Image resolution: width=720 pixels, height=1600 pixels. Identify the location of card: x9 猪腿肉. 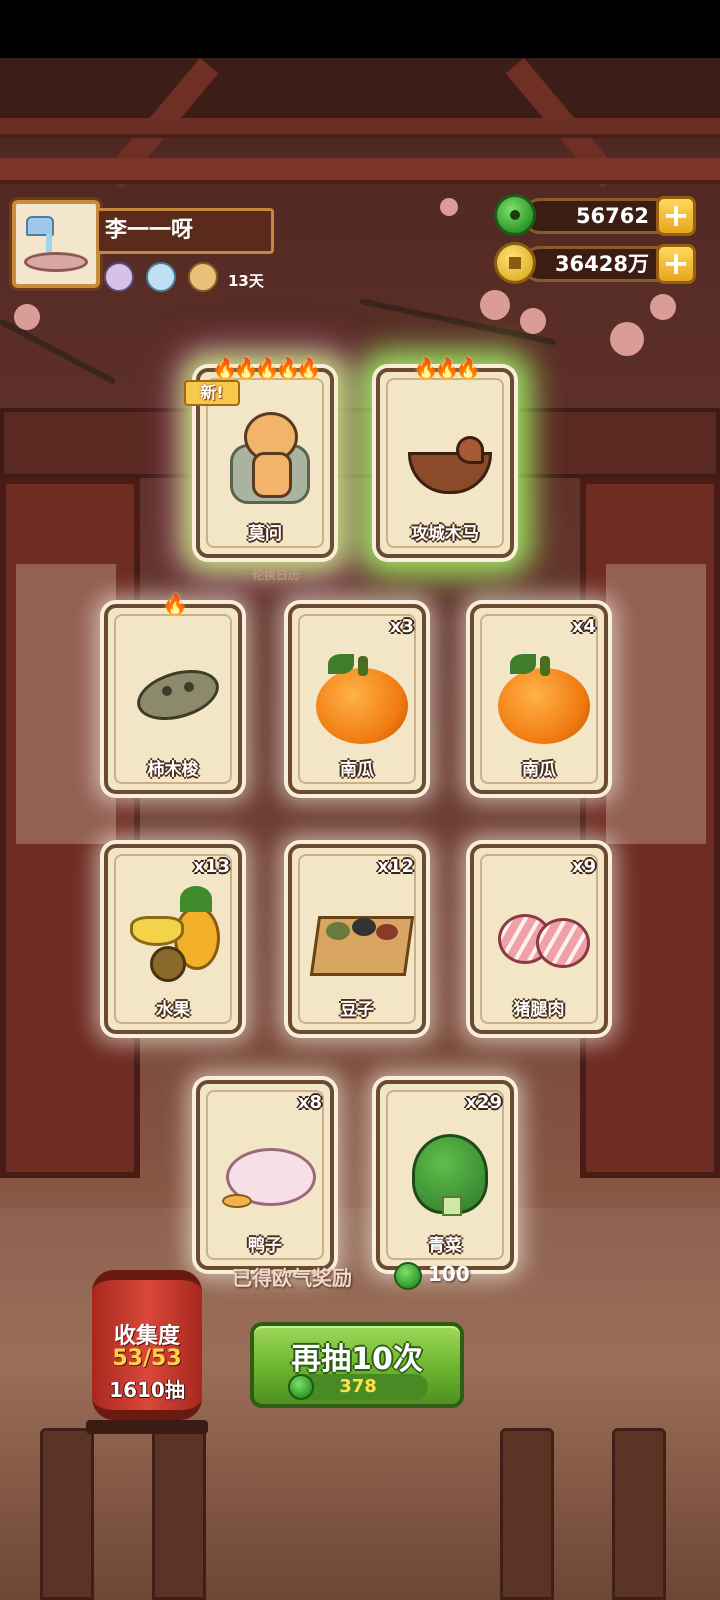
(539, 939).